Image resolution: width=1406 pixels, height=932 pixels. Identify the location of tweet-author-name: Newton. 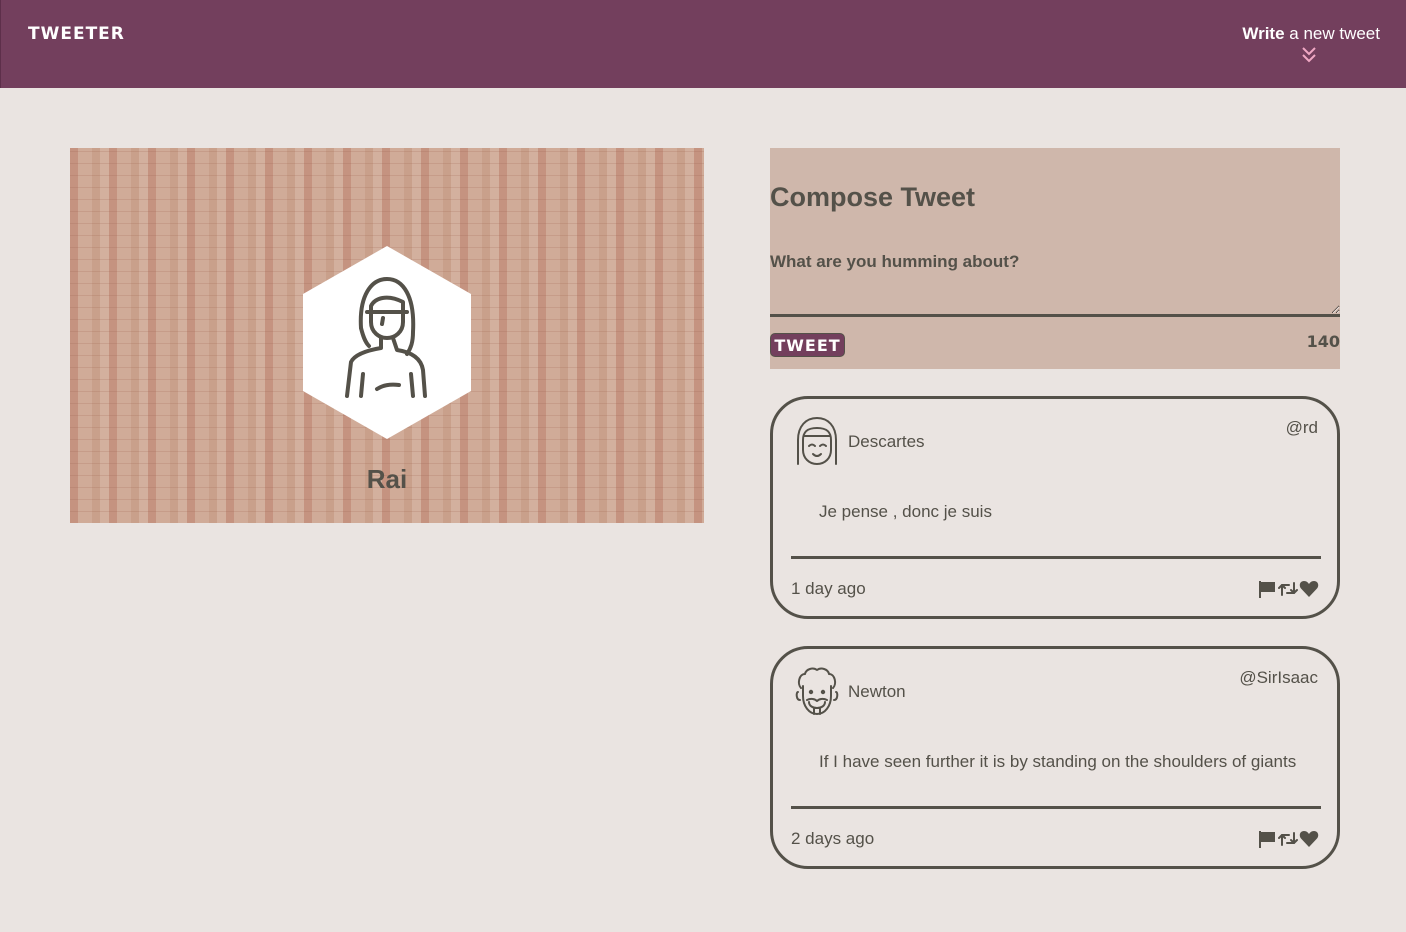
(877, 691).